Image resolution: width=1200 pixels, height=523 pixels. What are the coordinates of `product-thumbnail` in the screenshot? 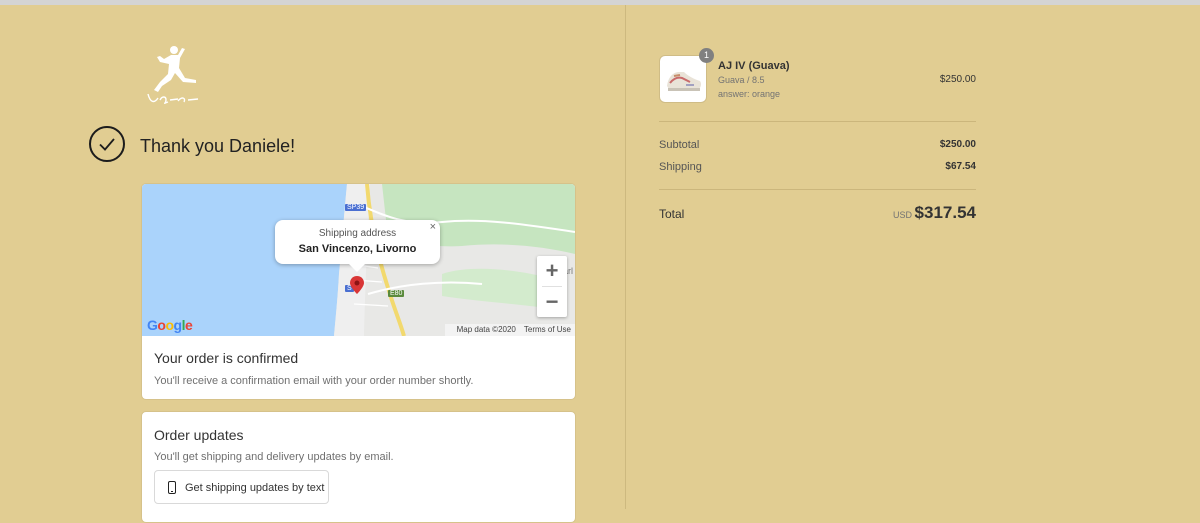 It's located at (683, 79).